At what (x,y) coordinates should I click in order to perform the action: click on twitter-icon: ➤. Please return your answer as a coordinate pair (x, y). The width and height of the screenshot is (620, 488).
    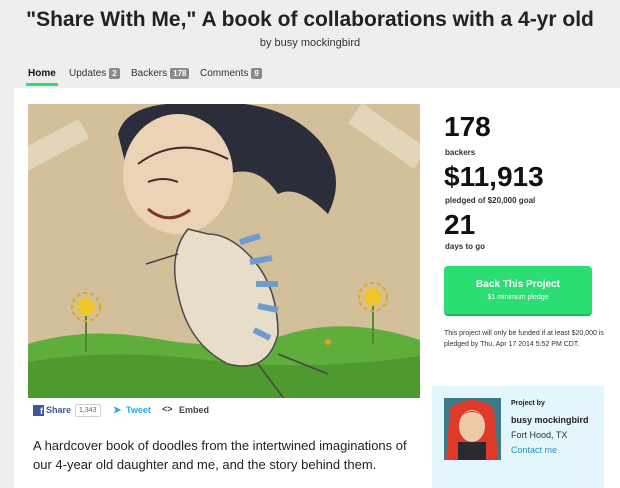
    Looking at the image, I should click on (117, 410).